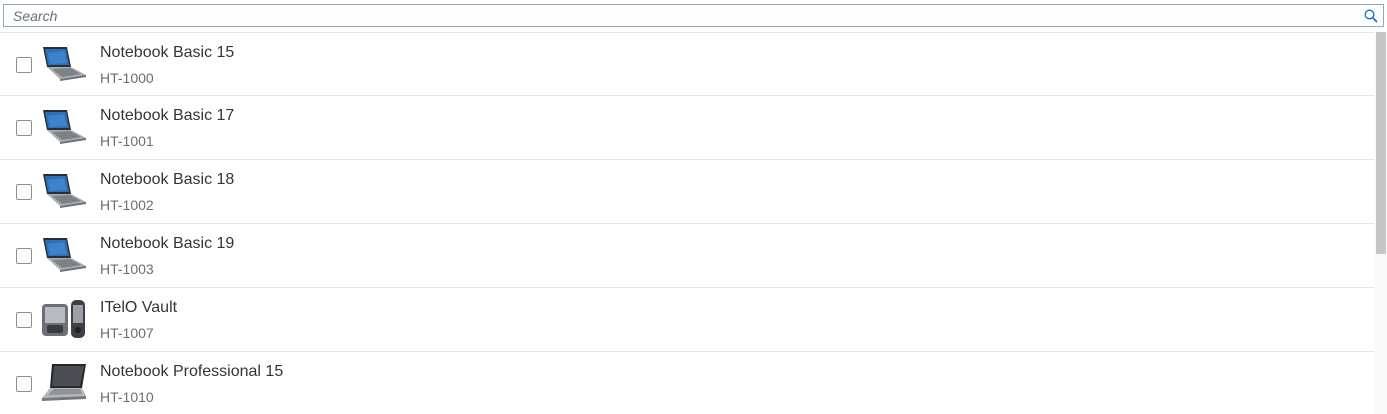  I want to click on search-field, so click(693, 15).